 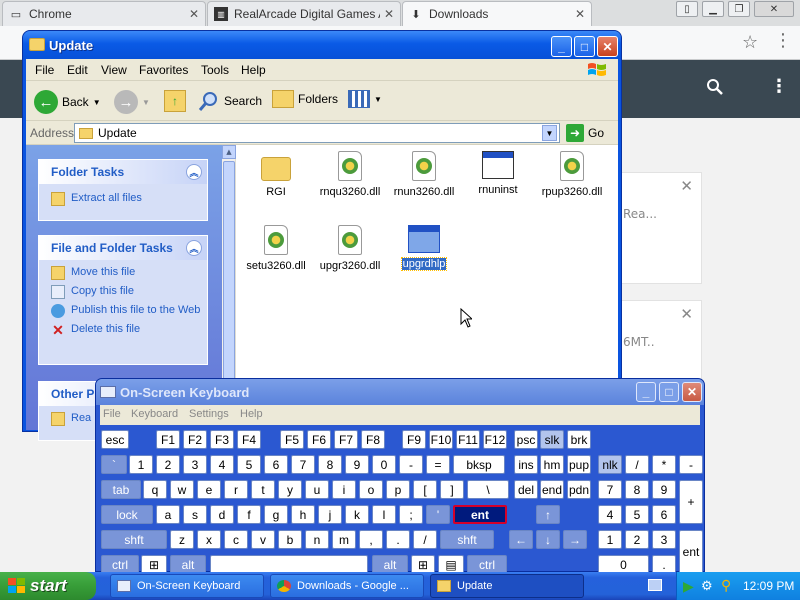 What do you see at coordinates (552, 464) in the screenshot?
I see `key-hm: hm` at bounding box center [552, 464].